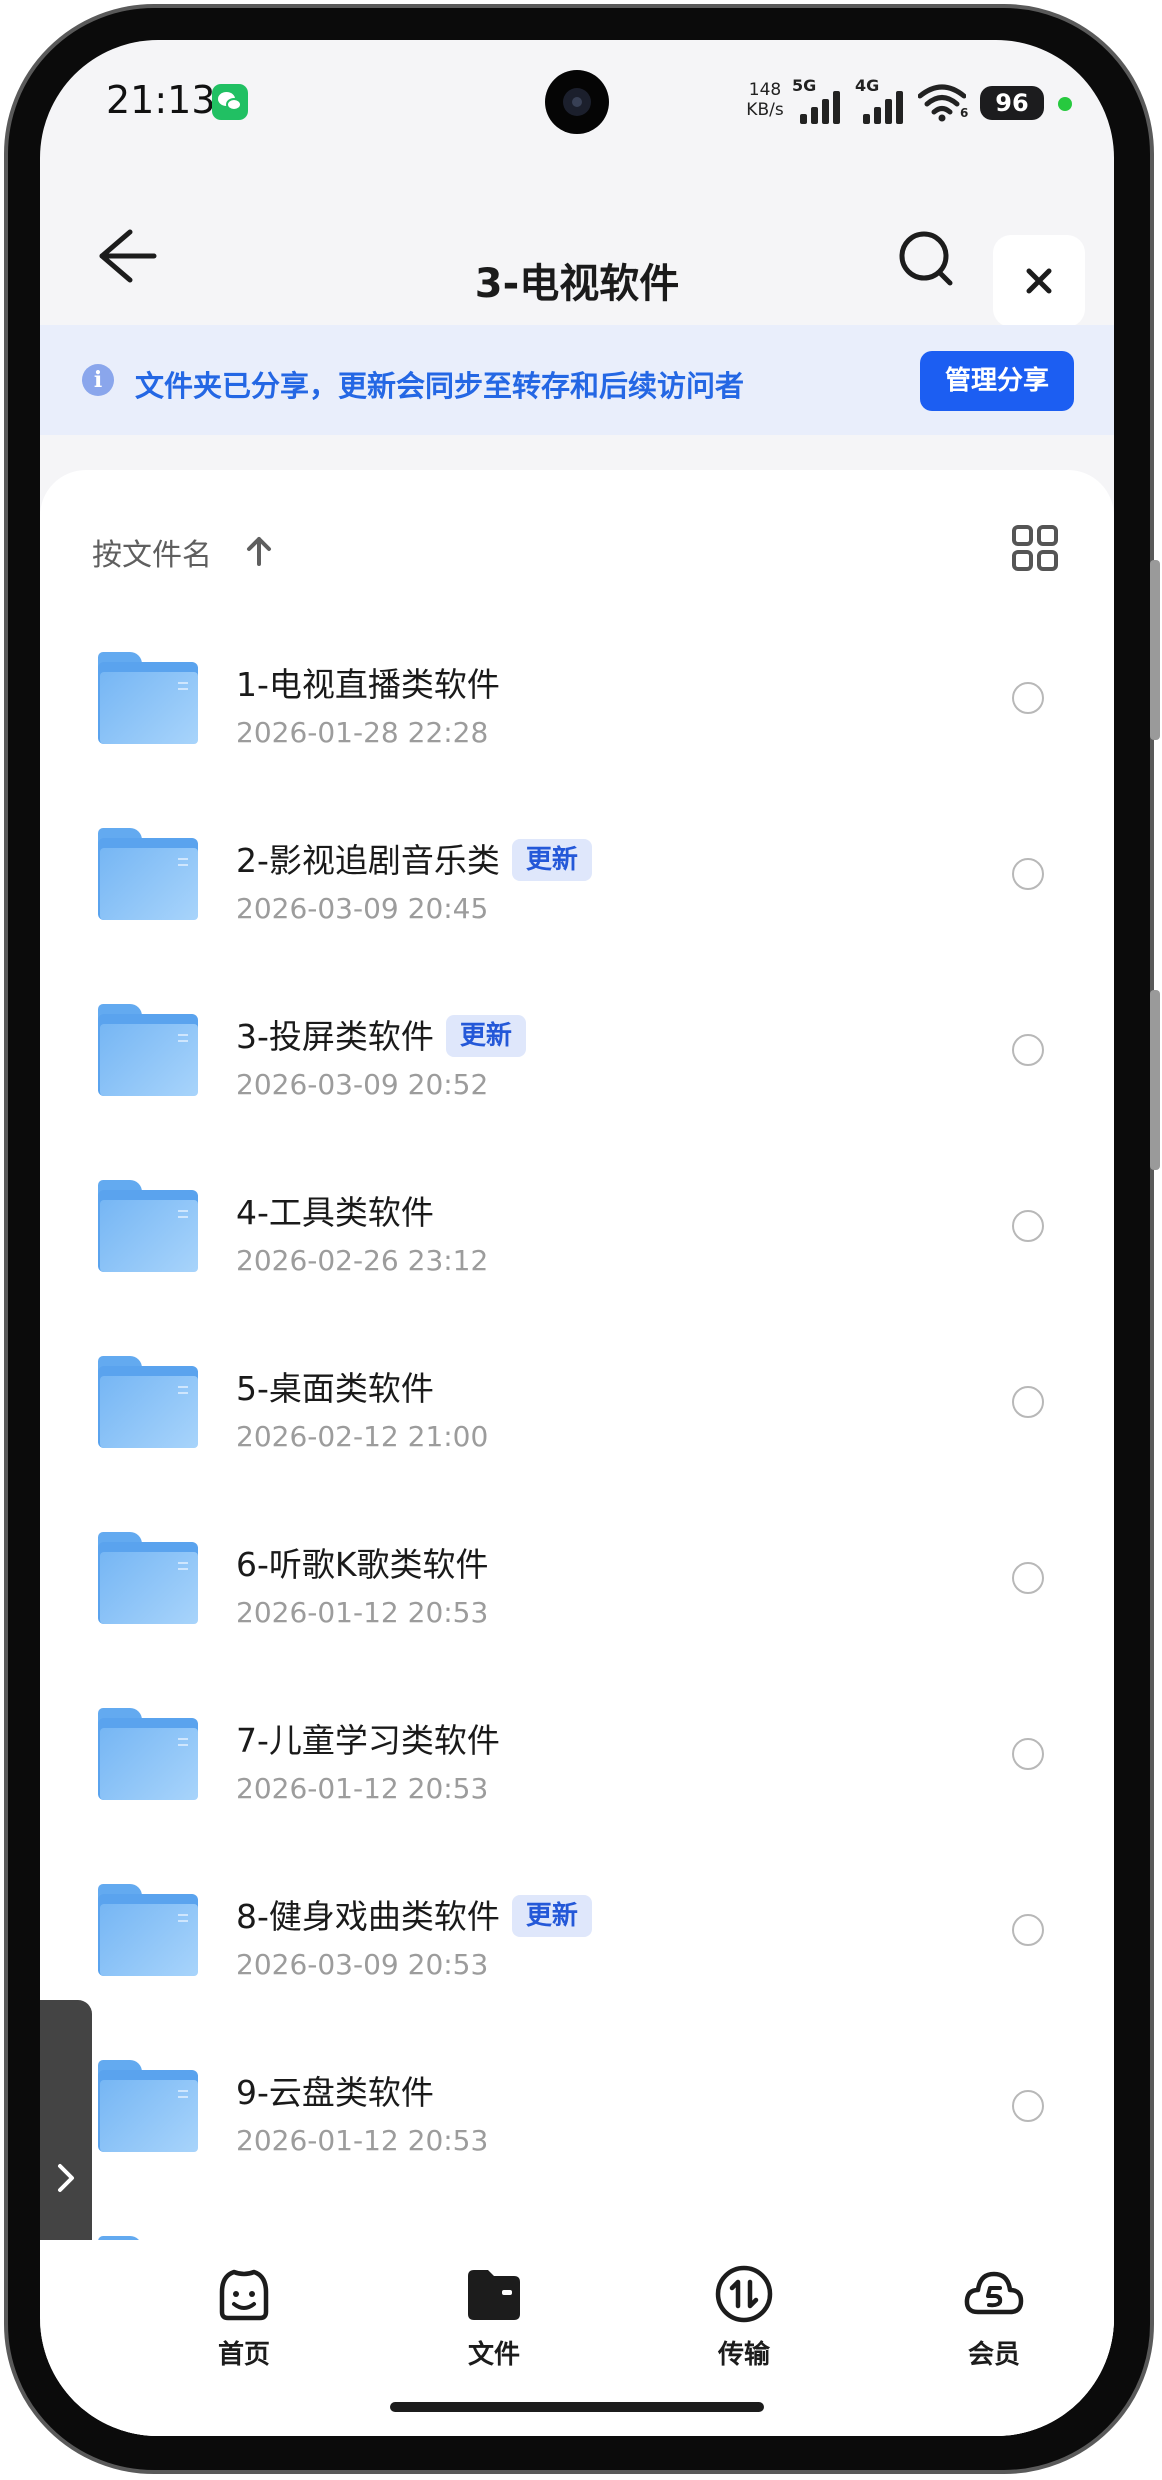 The image size is (1162, 2480). What do you see at coordinates (885, 107) in the screenshot?
I see `signal-4g-icon` at bounding box center [885, 107].